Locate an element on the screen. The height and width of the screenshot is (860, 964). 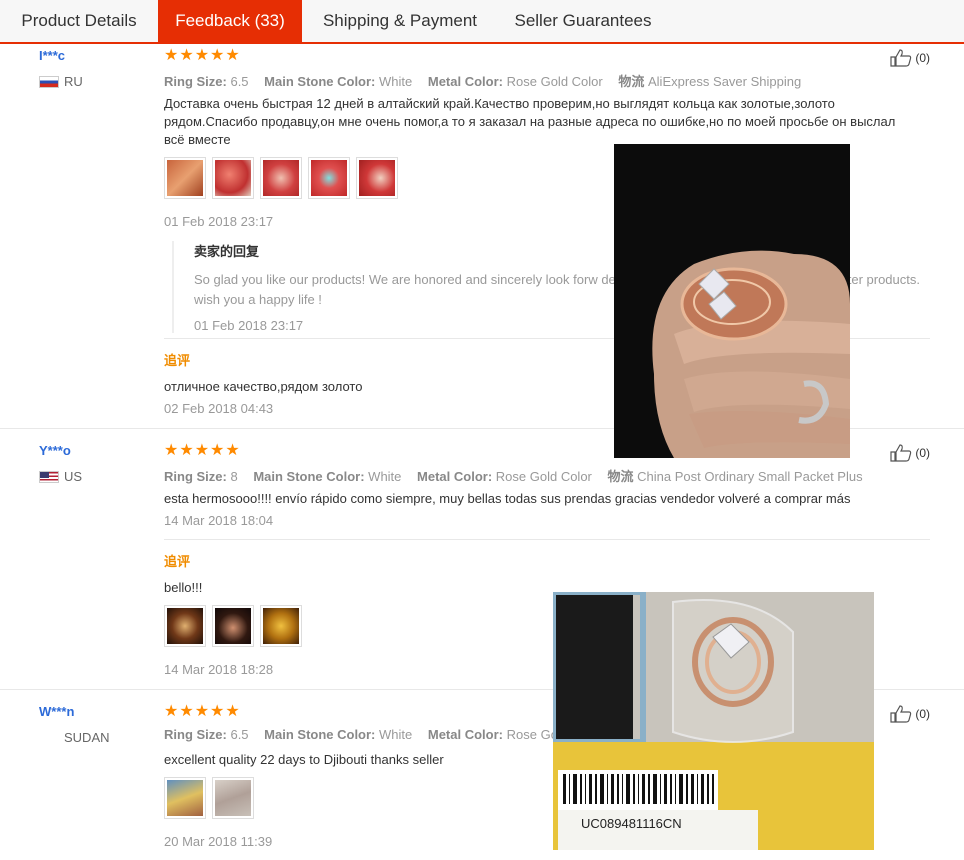
enlarged-review-photo is located at coordinates (732, 301).